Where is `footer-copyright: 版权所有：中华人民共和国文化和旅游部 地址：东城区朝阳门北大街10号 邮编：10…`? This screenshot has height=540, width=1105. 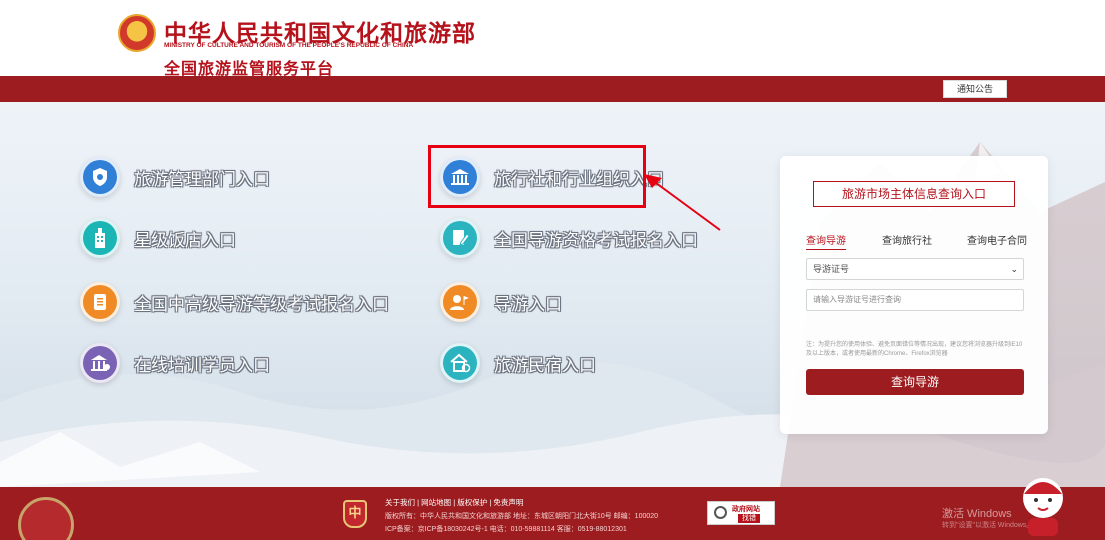 footer-copyright: 版权所有：中华人民共和国文化和旅游部 地址：东城区朝阳门北大街10号 邮编：10… is located at coordinates (522, 516).